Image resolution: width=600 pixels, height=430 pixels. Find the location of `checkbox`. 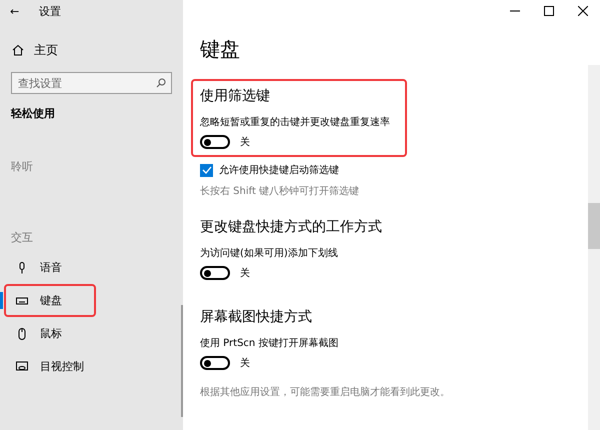

checkbox is located at coordinates (206, 170).